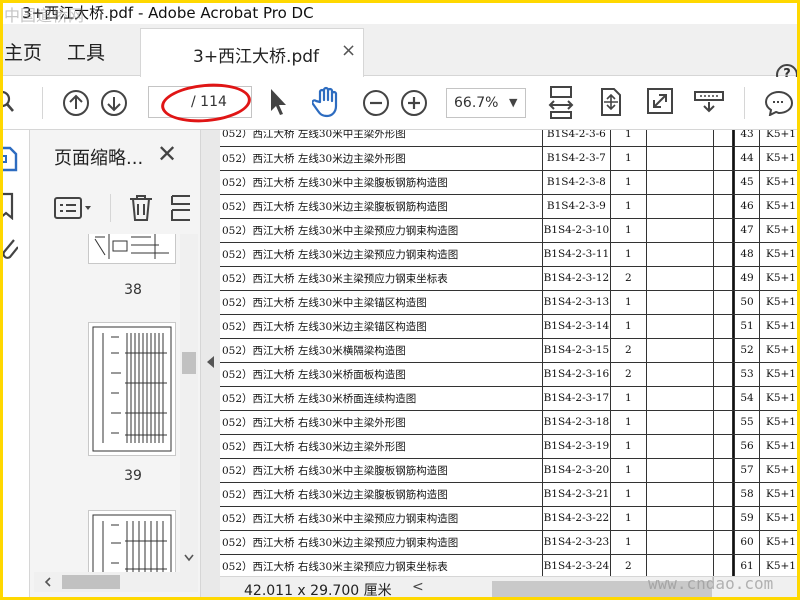 The width and height of the screenshot is (800, 600). I want to click on cell-drawing-name: 052）西江大桥 右线30米主梁预应力钢束坐标表, so click(381, 565).